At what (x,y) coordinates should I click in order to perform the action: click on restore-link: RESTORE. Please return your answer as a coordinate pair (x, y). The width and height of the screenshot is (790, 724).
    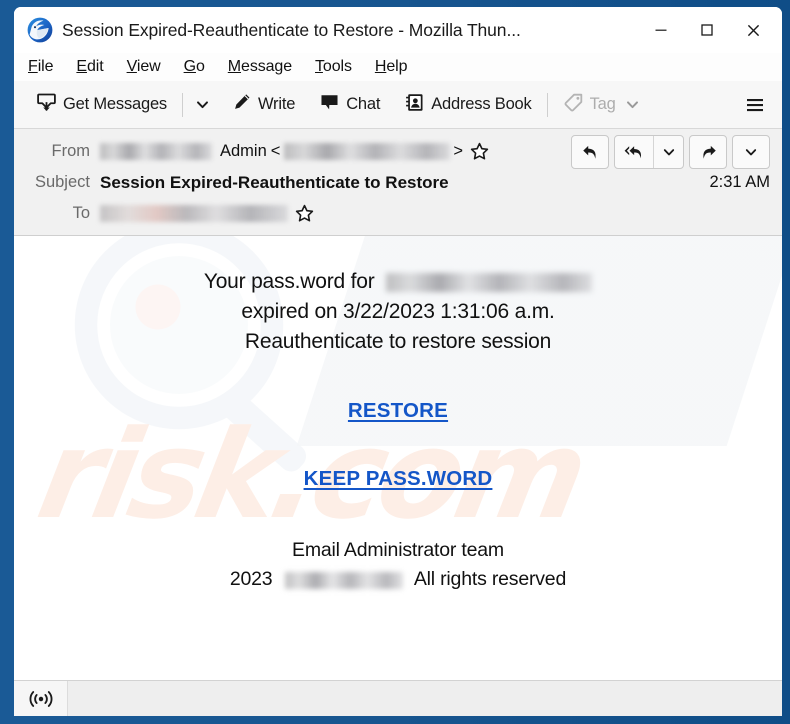
    Looking at the image, I should click on (398, 411).